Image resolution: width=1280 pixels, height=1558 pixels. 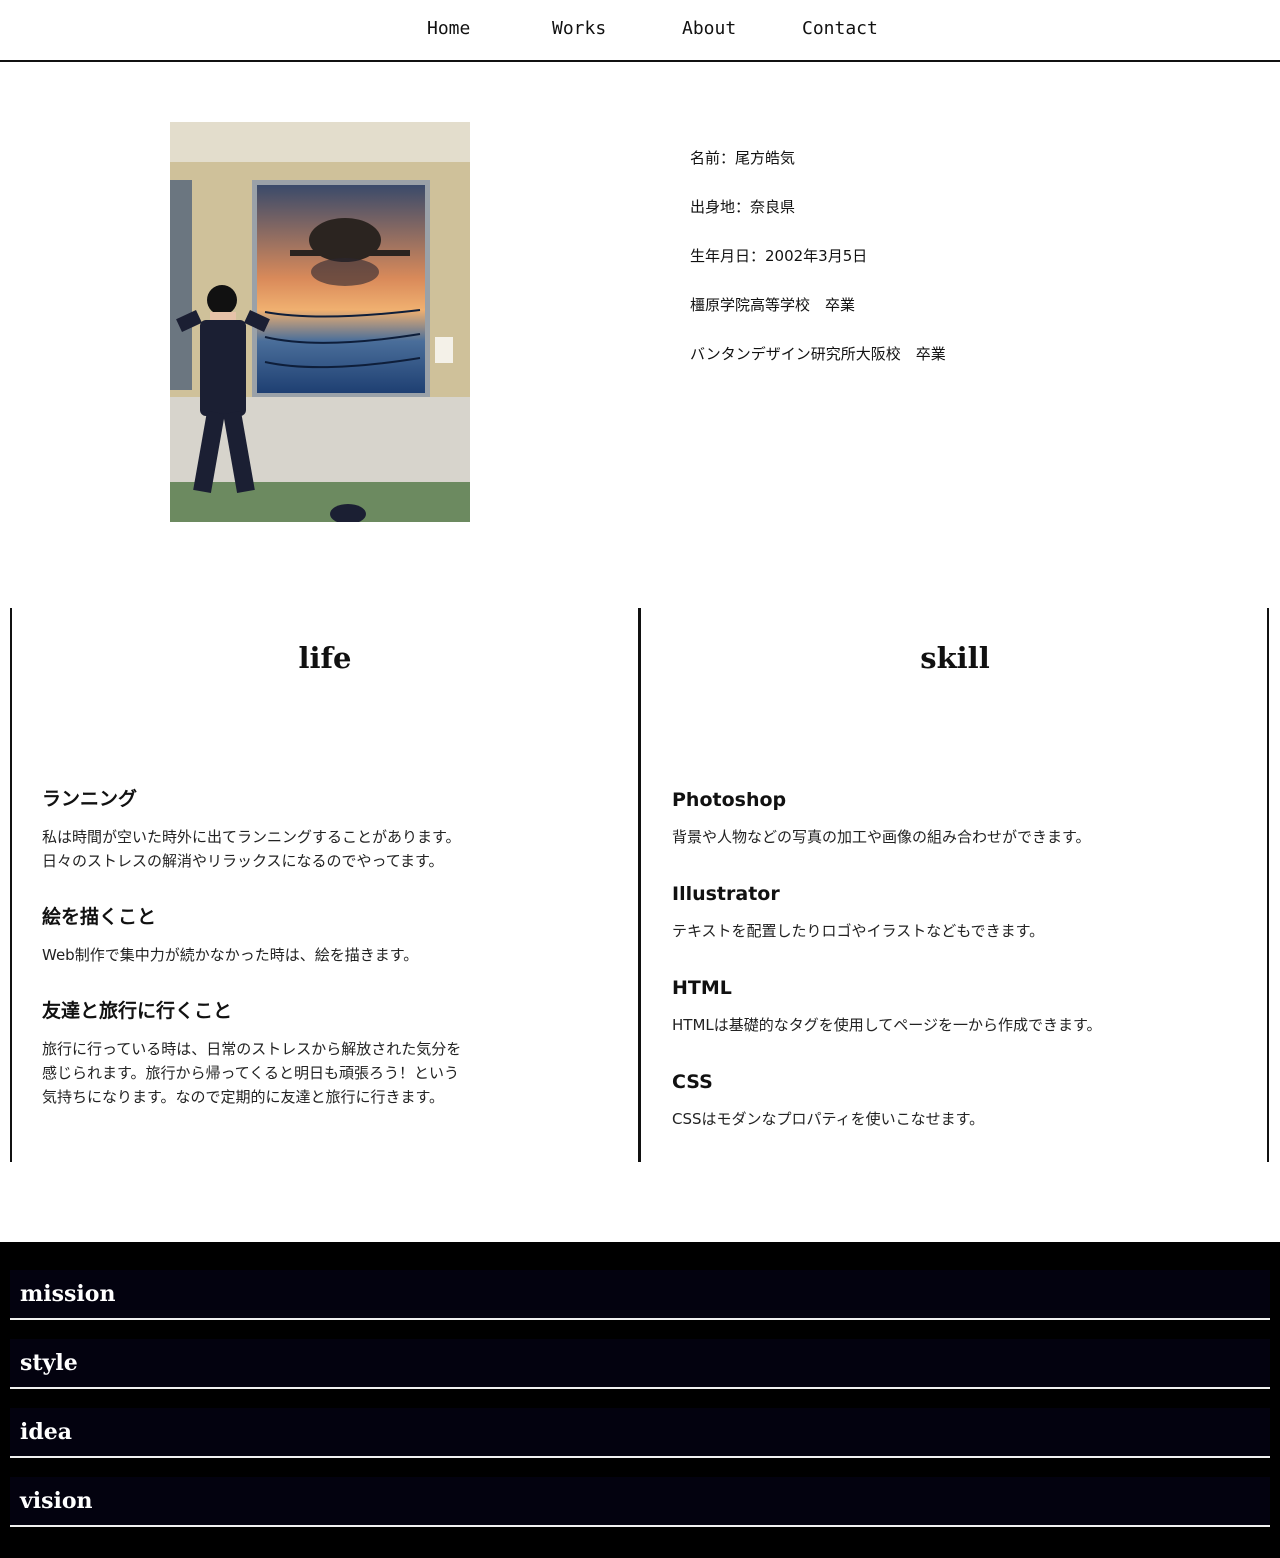 I want to click on life-item-heading: ランニング, so click(x=90, y=799).